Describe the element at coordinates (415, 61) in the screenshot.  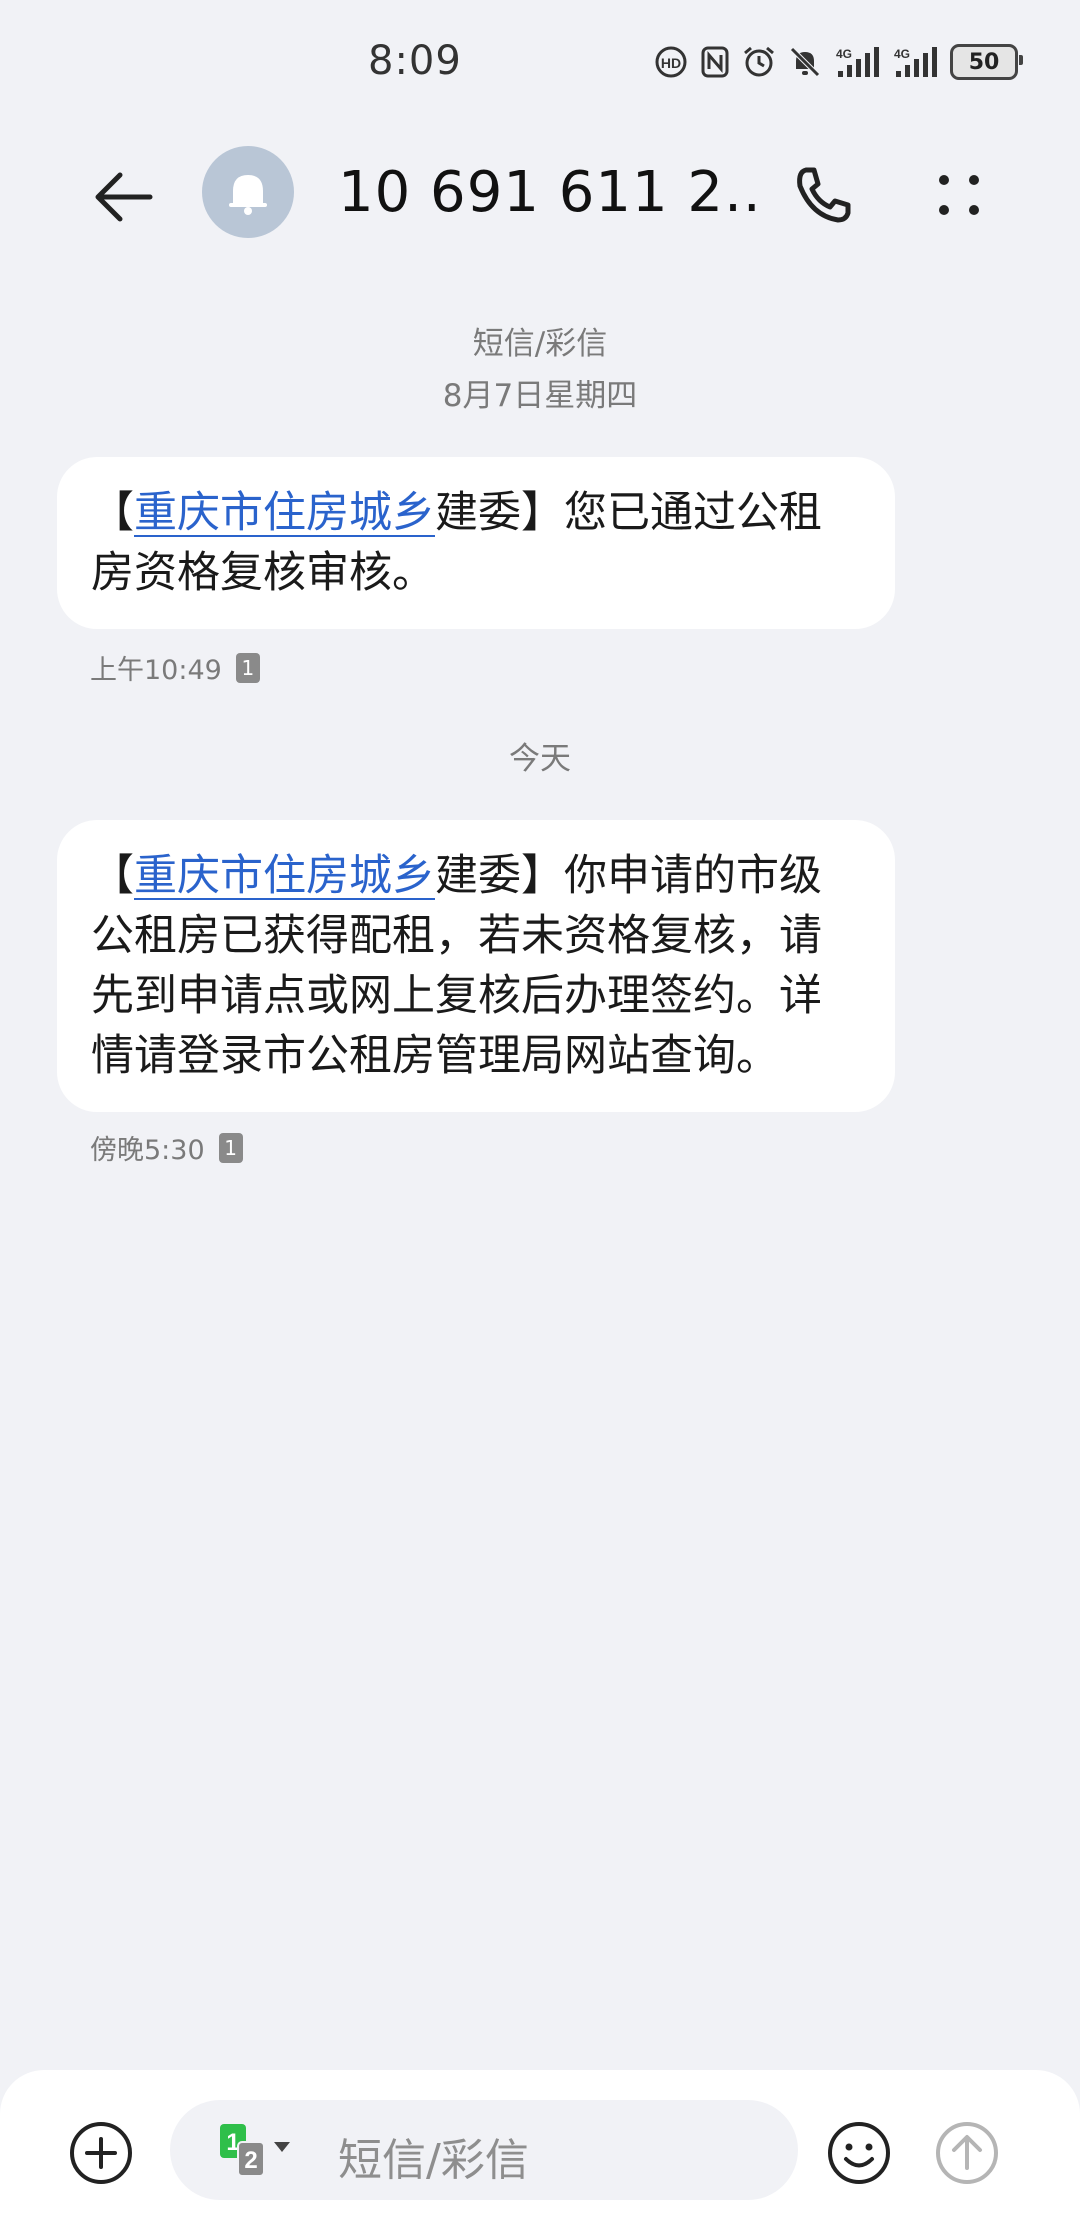
I see `status-time: 8:09` at that location.